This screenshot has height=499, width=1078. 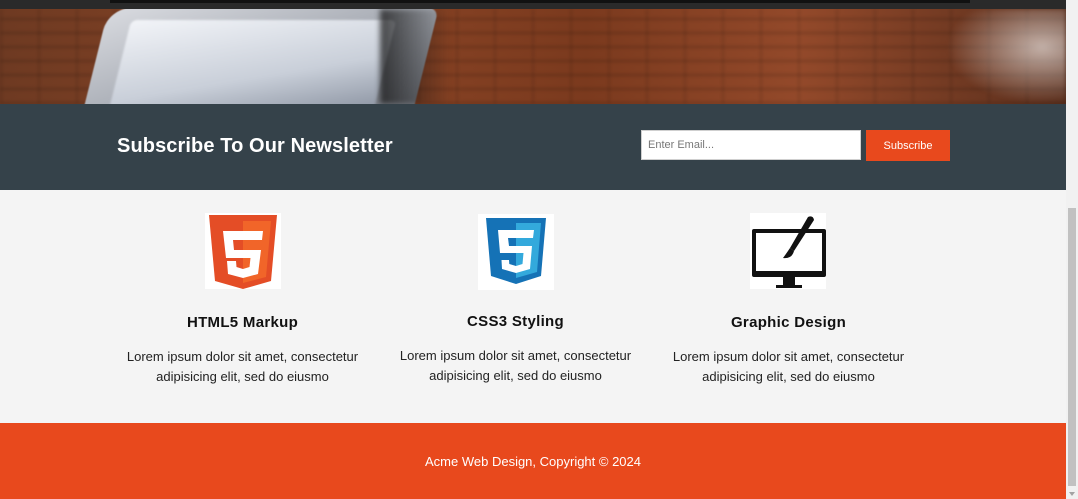 I want to click on feature-title-graphic-design: Graphic Design, so click(x=788, y=322).